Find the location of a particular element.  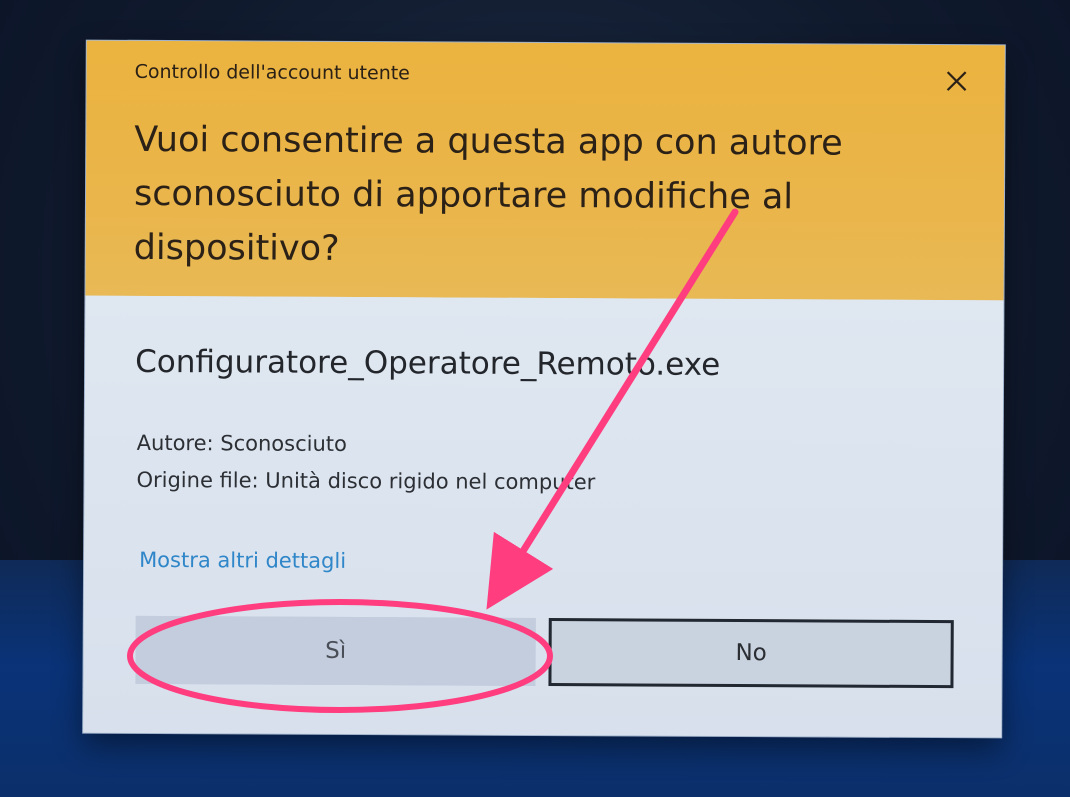

show-more-details-link: Mostra altri dettagli is located at coordinates (242, 560).